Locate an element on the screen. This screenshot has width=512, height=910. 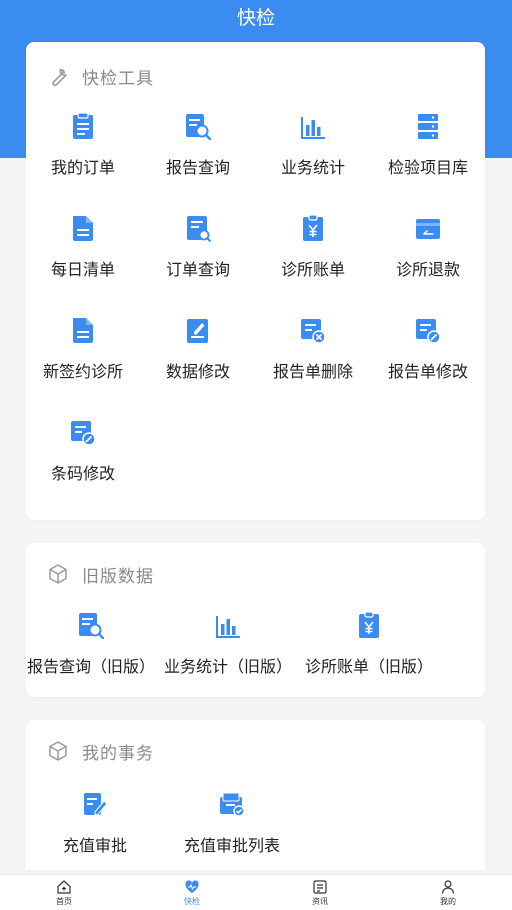
tool-label: 诊所账单 is located at coordinates (312, 269).